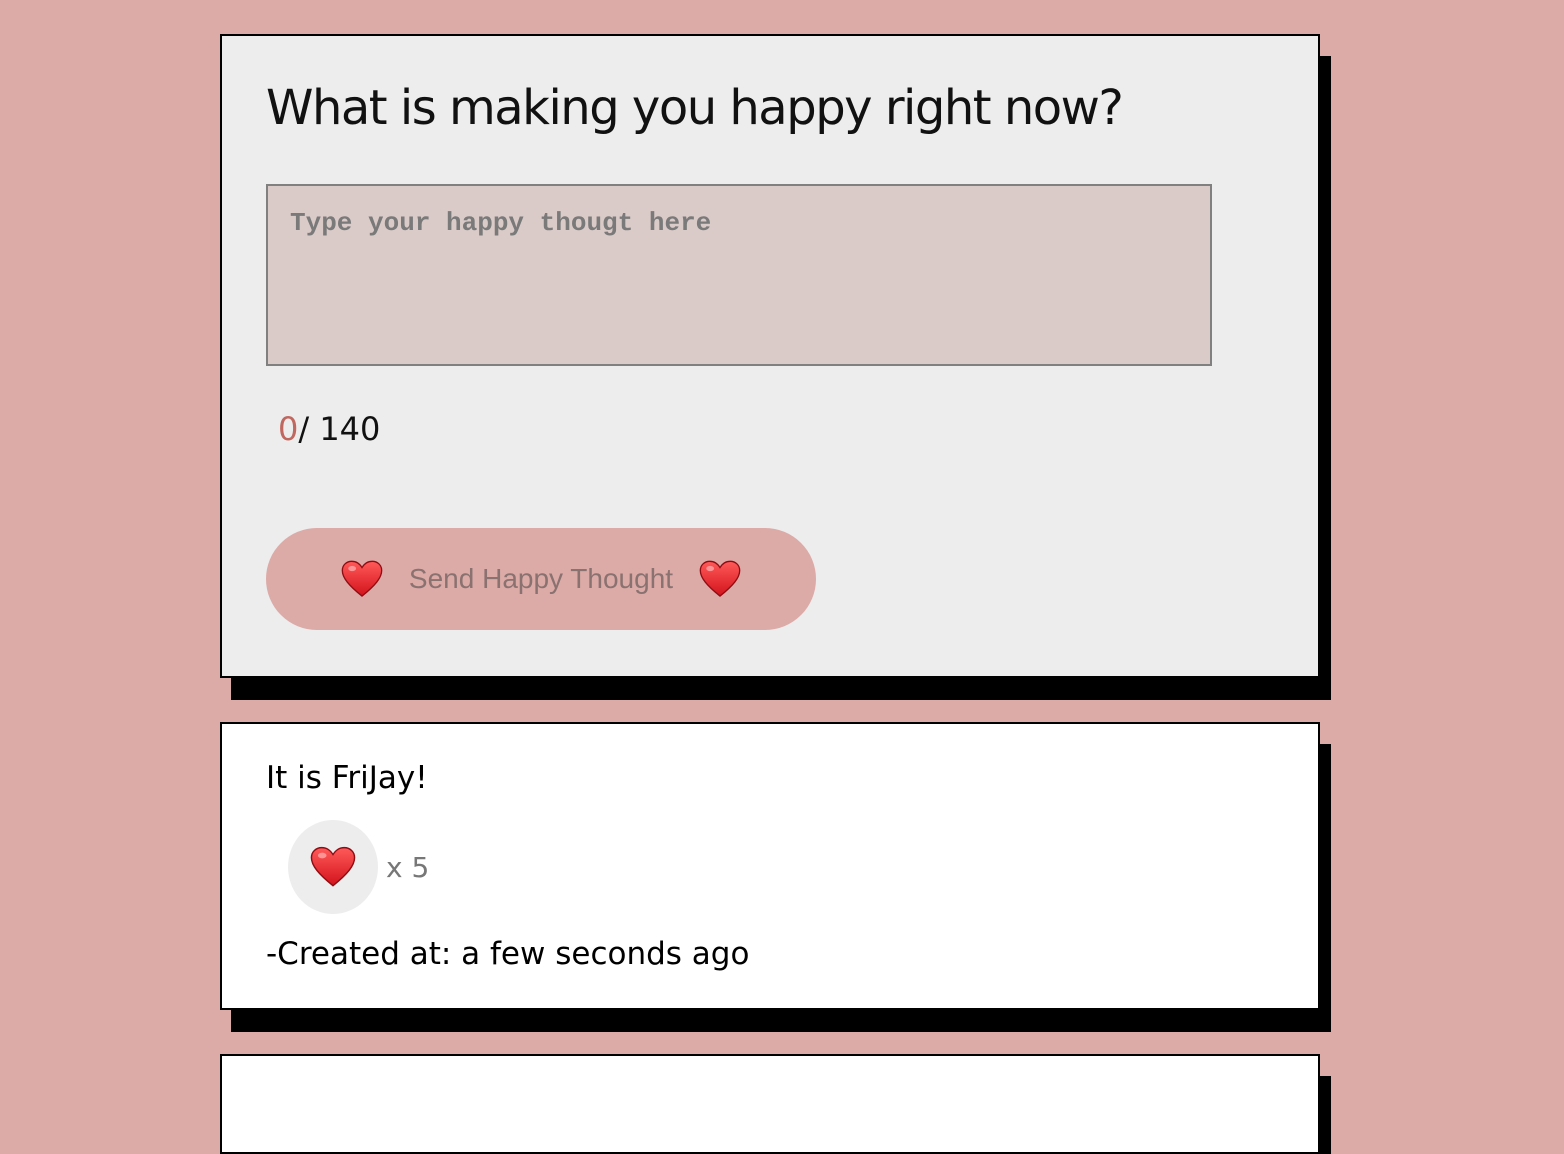  Describe the element at coordinates (347, 778) in the screenshot. I see `thought-message: It is FriJay!` at that location.